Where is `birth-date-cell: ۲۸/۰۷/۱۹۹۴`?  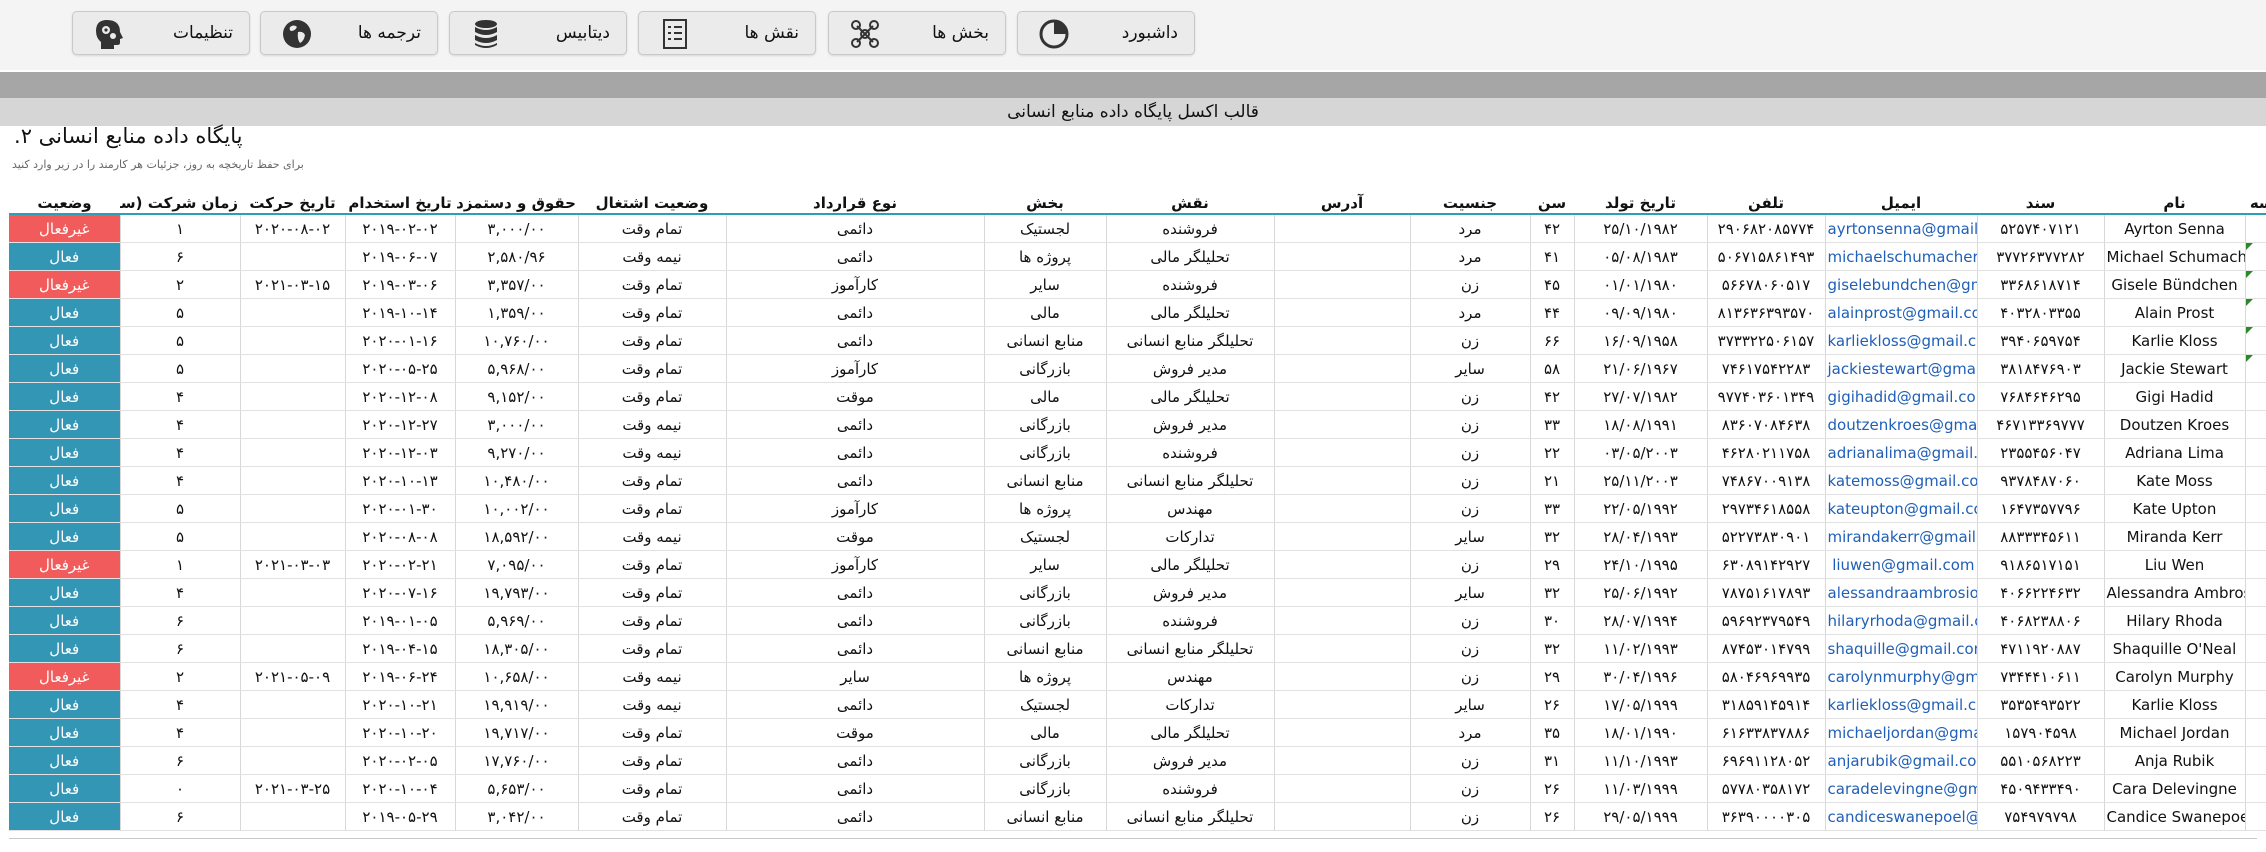 birth-date-cell: ۲۸/۰۷/۱۹۹۴ is located at coordinates (1640, 620).